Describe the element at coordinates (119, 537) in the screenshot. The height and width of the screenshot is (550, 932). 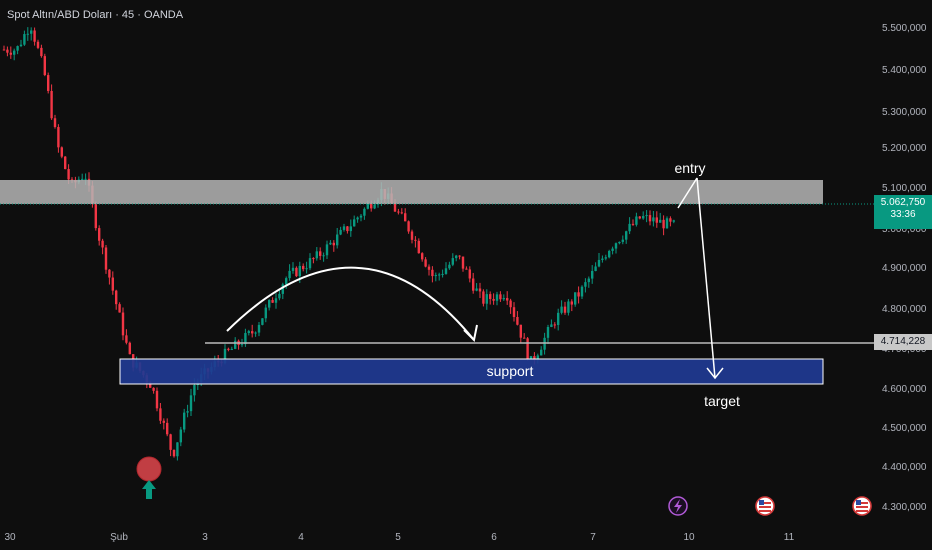
I see `x-tick-label: Şub` at that location.